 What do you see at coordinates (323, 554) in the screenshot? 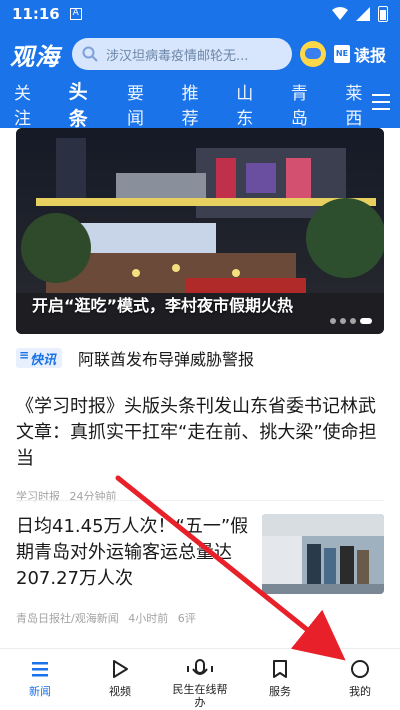
I see `article-thumbnail` at bounding box center [323, 554].